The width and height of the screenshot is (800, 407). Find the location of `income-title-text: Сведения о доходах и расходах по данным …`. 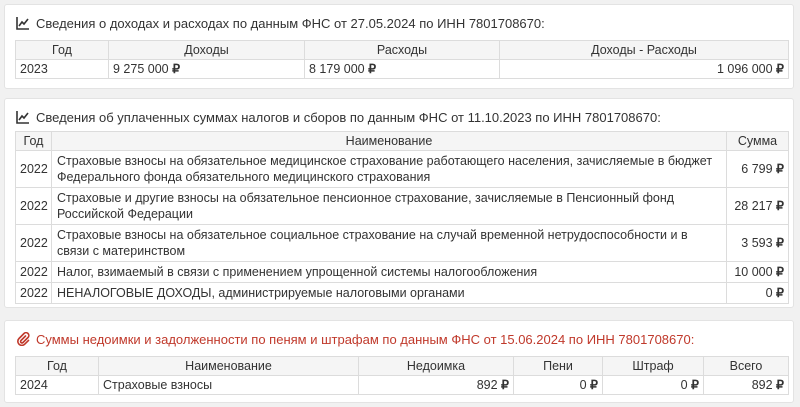

income-title-text: Сведения о доходах и расходах по данным … is located at coordinates (290, 23).